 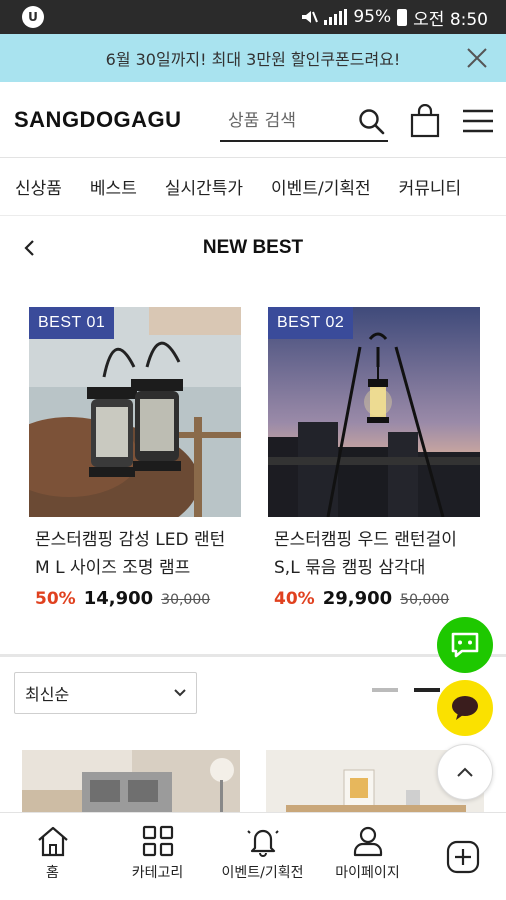 What do you see at coordinates (310, 17) in the screenshot?
I see `mute-icon` at bounding box center [310, 17].